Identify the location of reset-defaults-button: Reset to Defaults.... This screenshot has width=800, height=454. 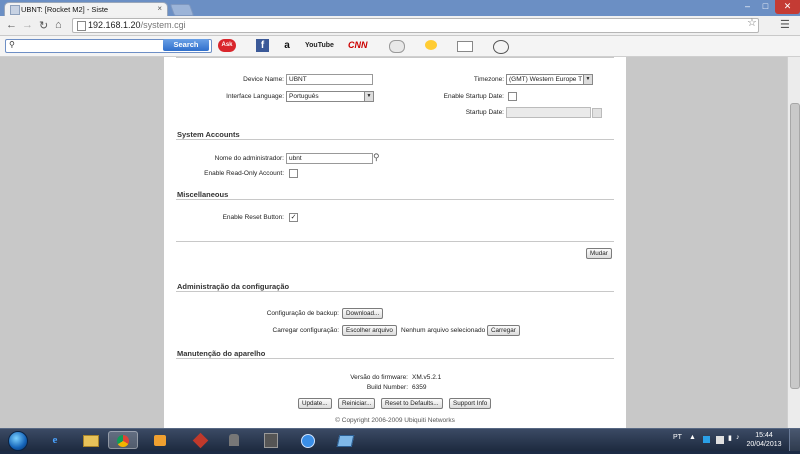
(412, 403).